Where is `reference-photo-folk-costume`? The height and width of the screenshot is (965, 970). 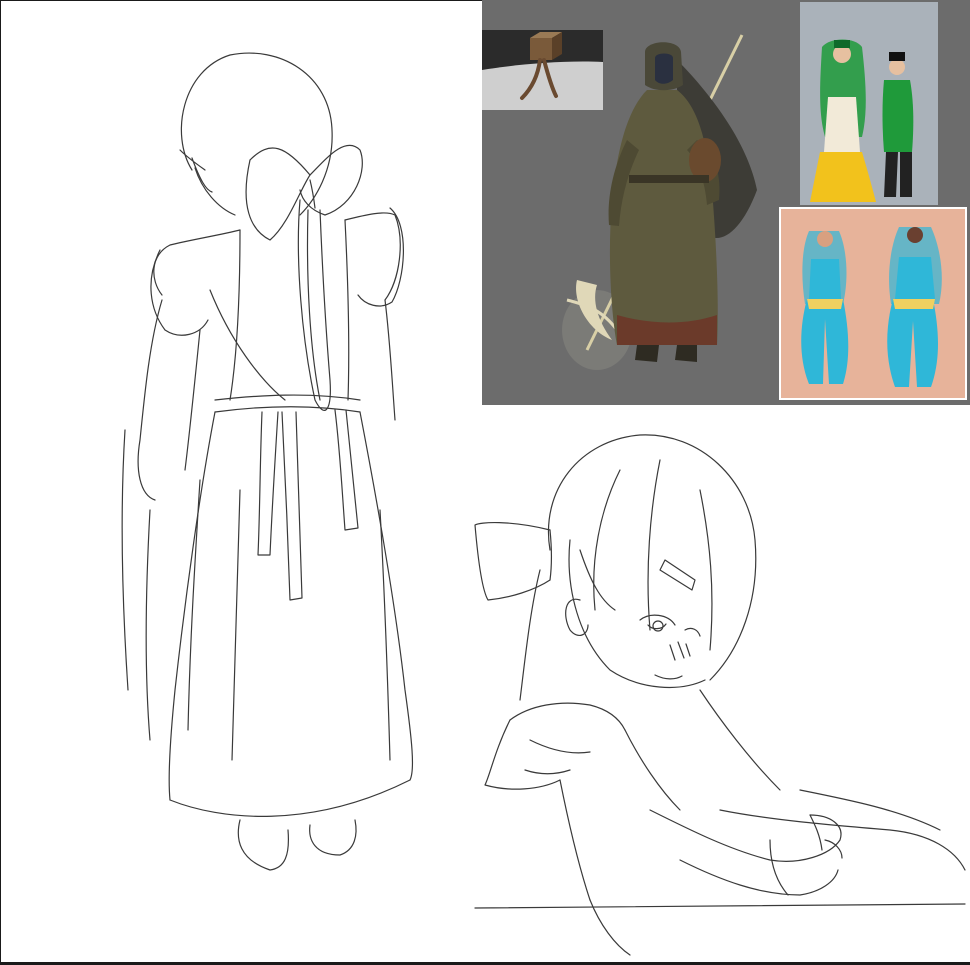 reference-photo-folk-costume is located at coordinates (869, 103).